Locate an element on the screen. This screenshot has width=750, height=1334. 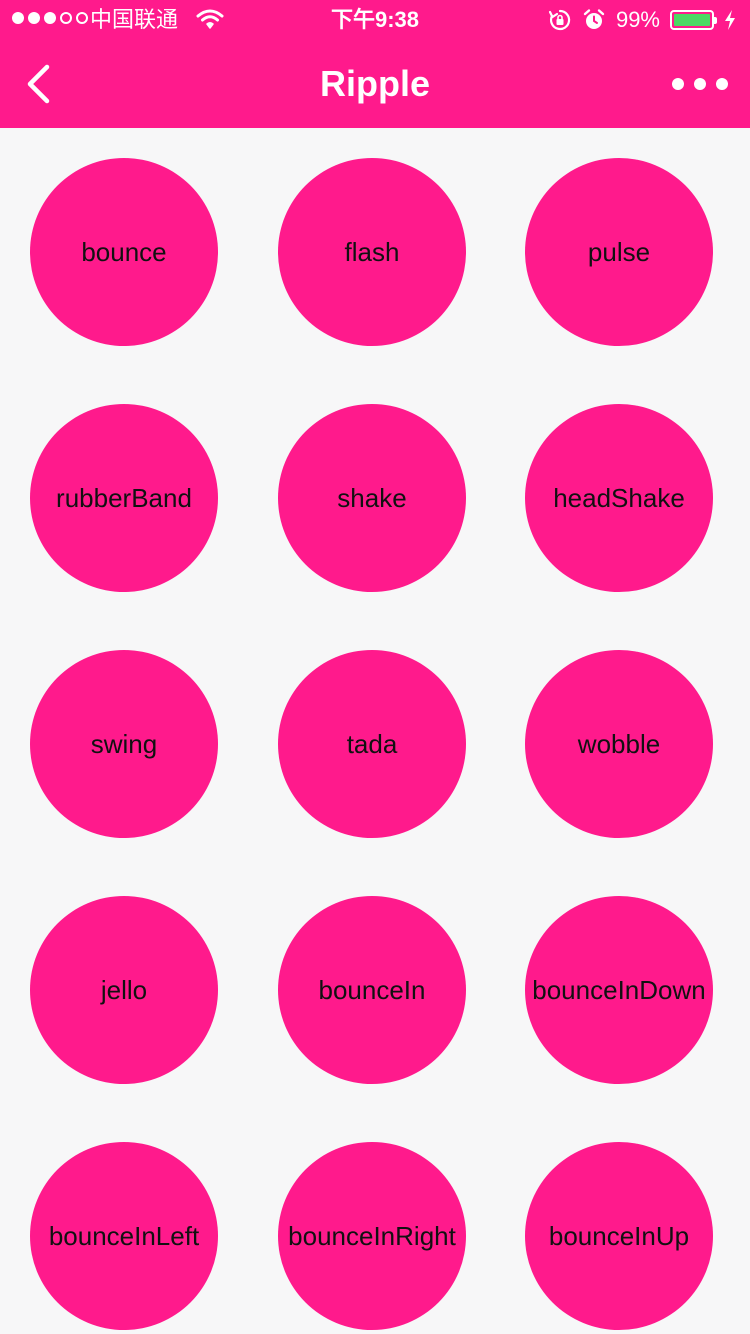
battery-icon is located at coordinates (693, 20).